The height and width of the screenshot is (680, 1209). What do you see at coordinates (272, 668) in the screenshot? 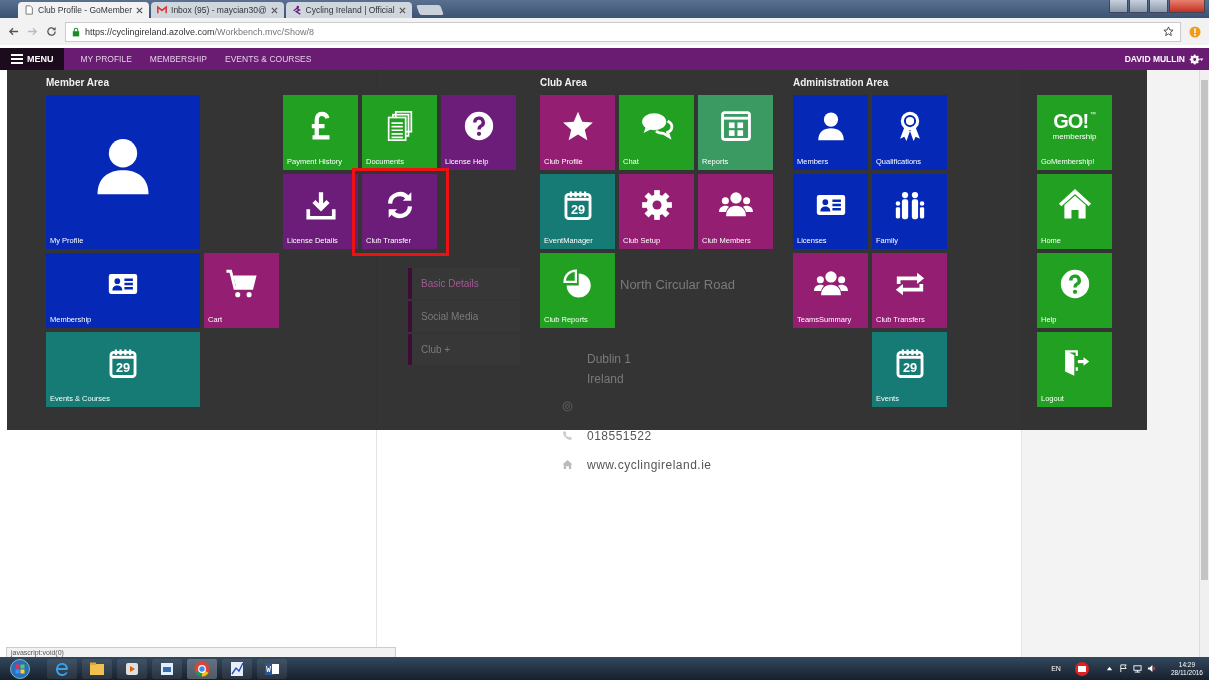
I see `word-icon` at bounding box center [272, 668].